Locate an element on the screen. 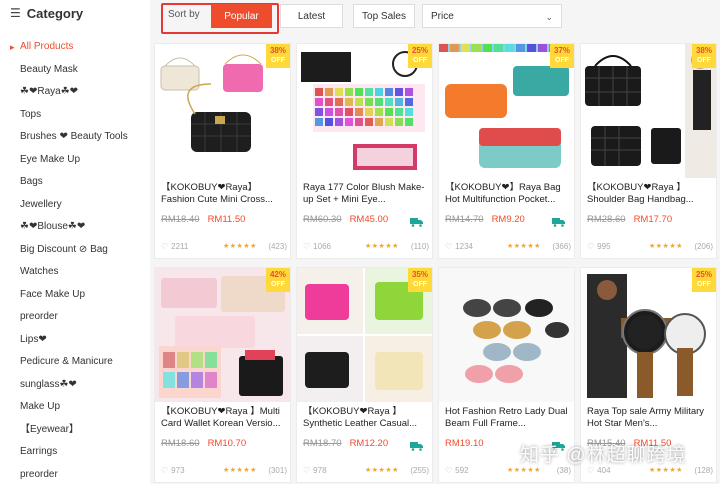 The image size is (720, 484). sidebar-item: Bags is located at coordinates (75, 182).